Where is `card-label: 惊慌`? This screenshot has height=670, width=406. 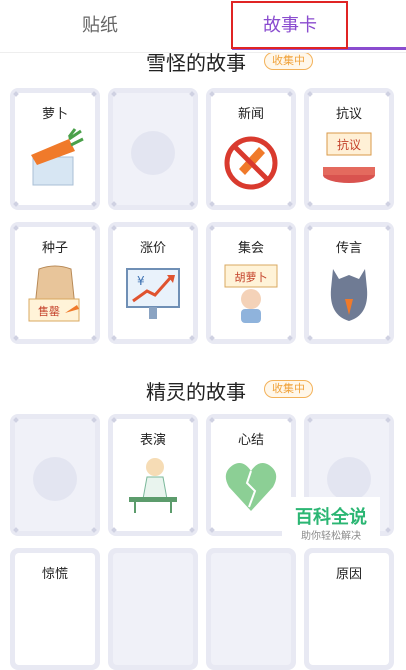 card-label: 惊慌 is located at coordinates (54, 573).